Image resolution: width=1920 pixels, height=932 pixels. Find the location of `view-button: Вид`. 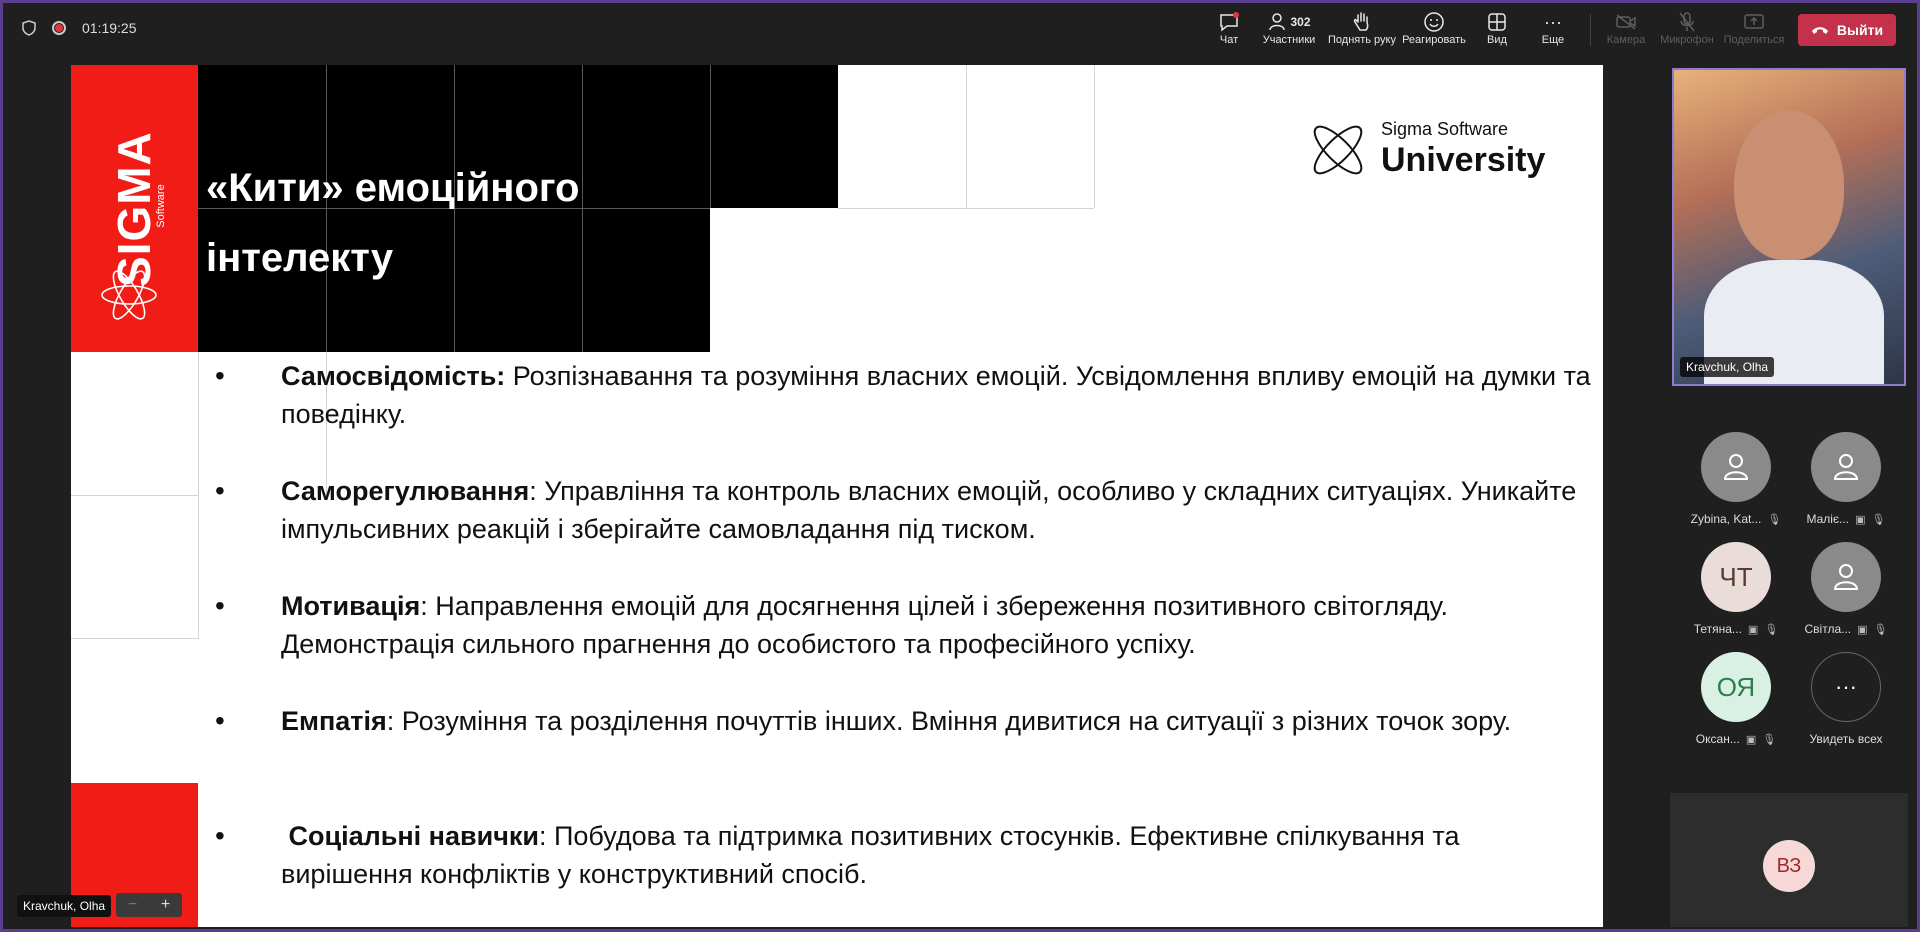

view-button: Вид is located at coordinates (1497, 28).